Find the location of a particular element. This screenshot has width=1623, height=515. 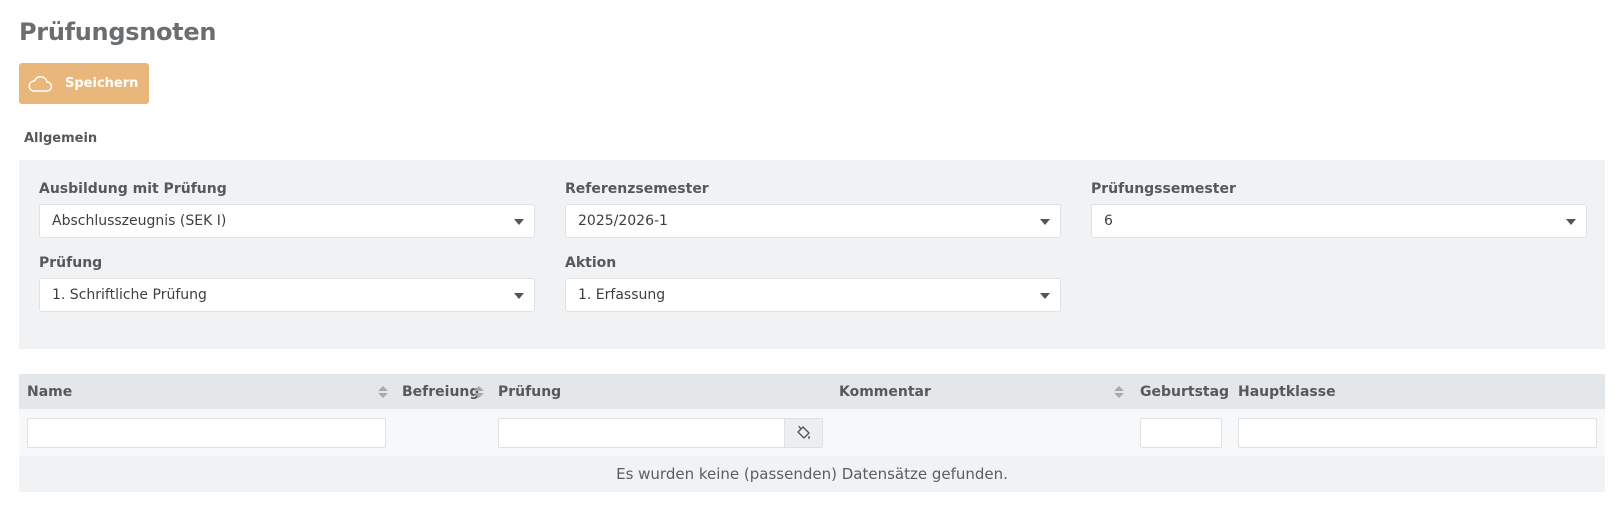

table-filter-row is located at coordinates (812, 432).